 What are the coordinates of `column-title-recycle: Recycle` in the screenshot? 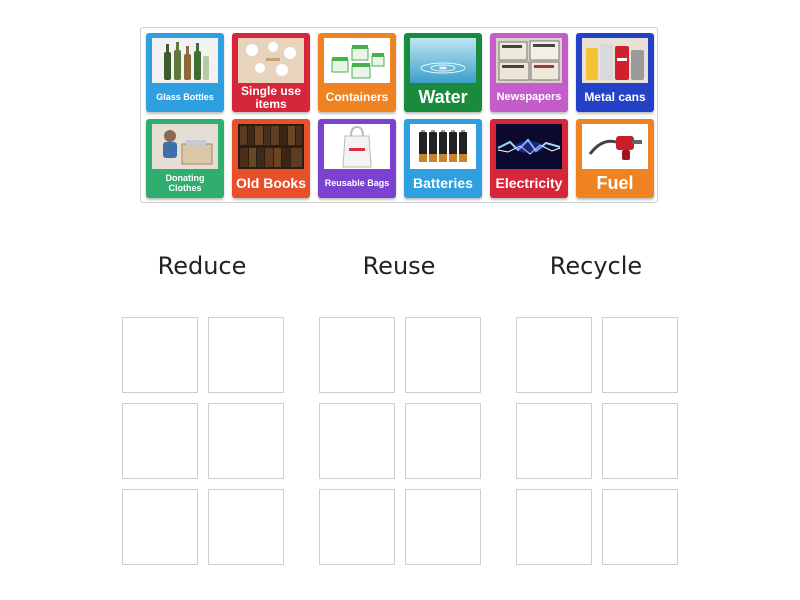 It's located at (596, 266).